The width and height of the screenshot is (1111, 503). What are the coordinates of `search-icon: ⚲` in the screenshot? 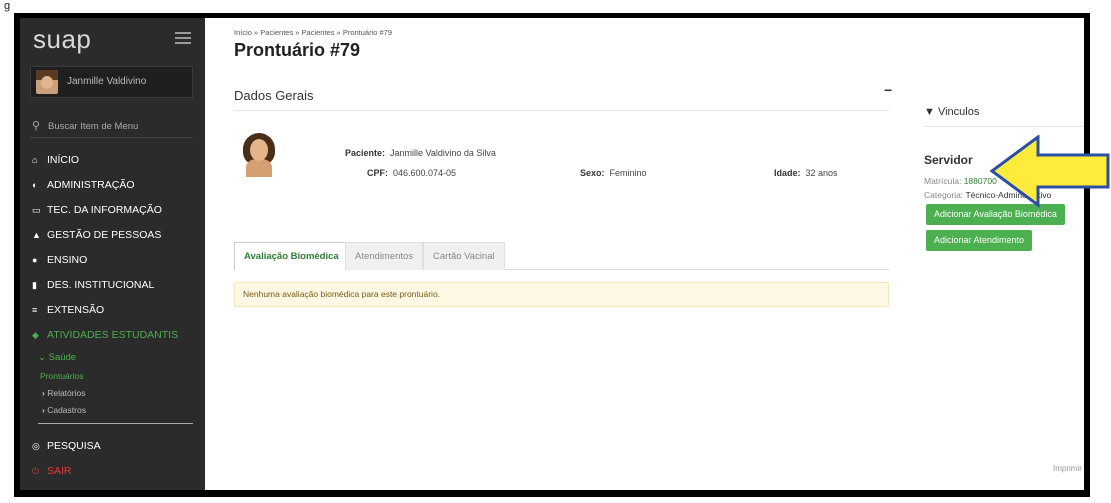 It's located at (36, 126).